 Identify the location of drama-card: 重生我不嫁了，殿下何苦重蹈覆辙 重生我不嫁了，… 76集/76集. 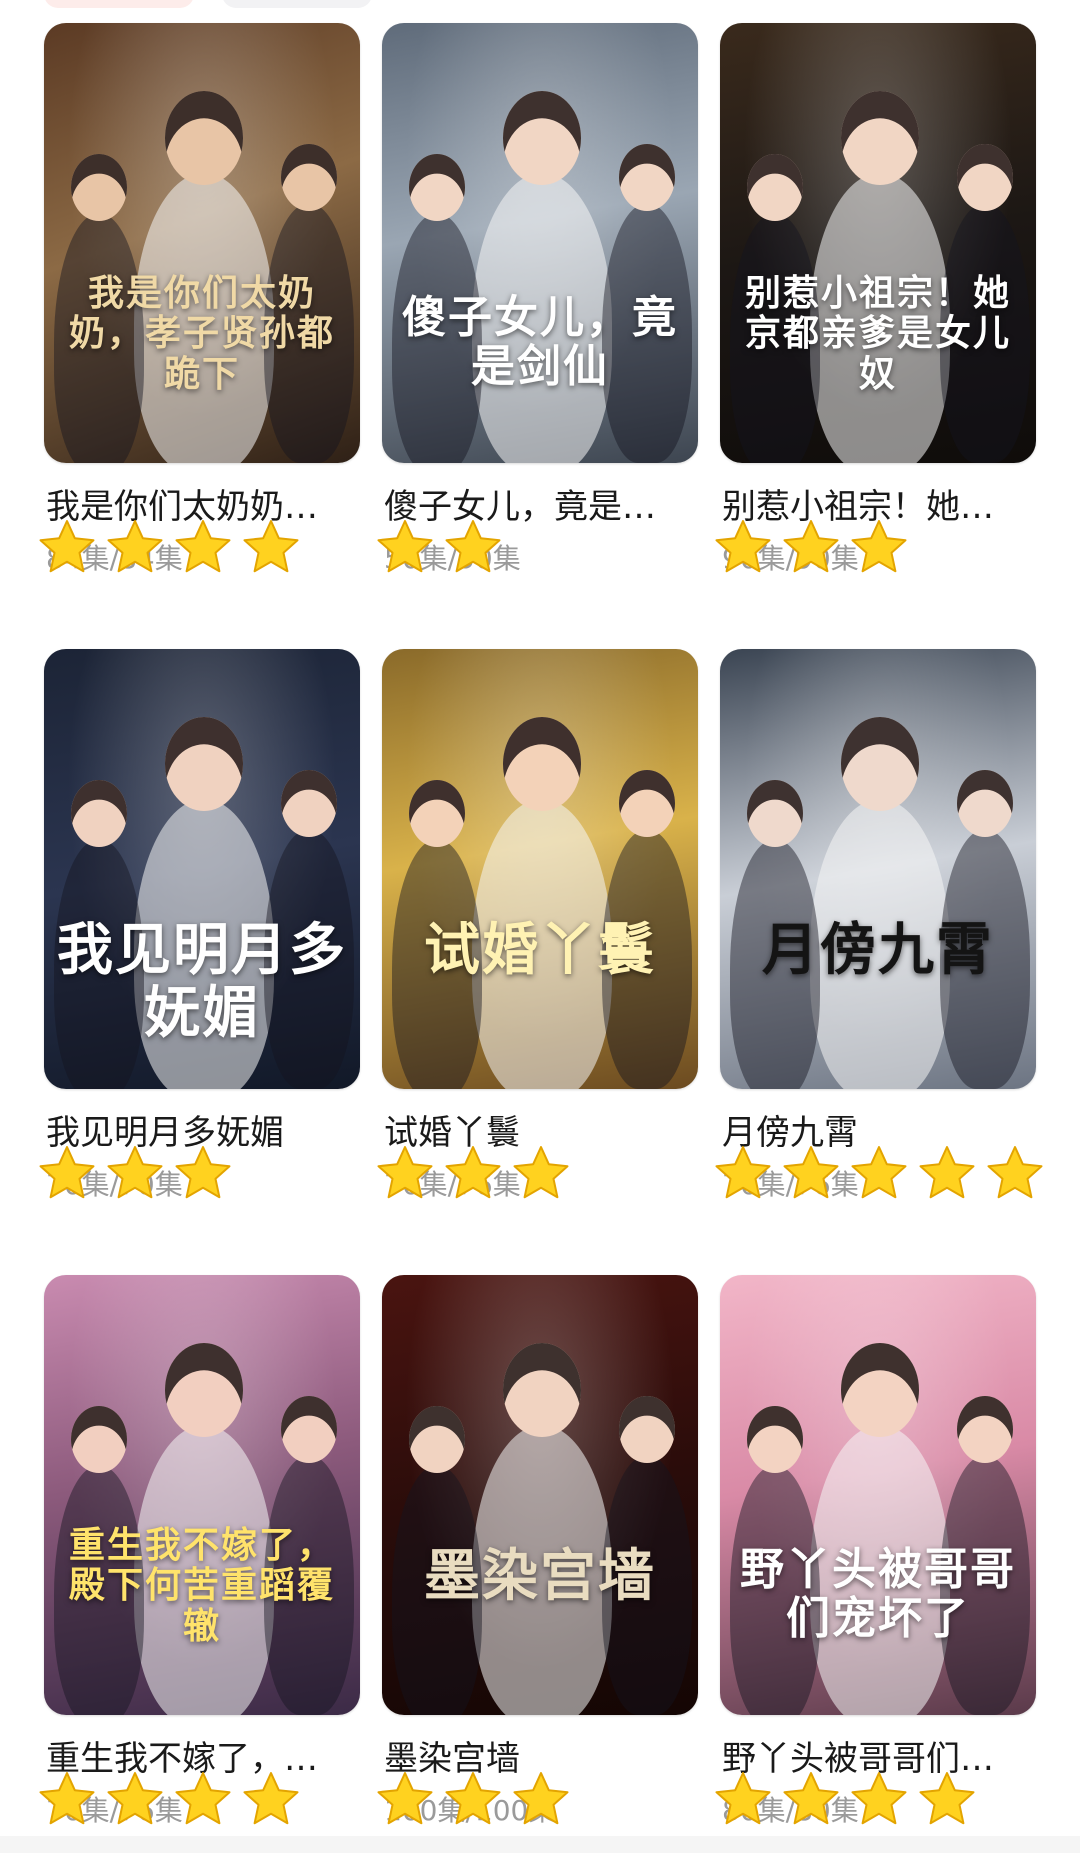
(199, 1564).